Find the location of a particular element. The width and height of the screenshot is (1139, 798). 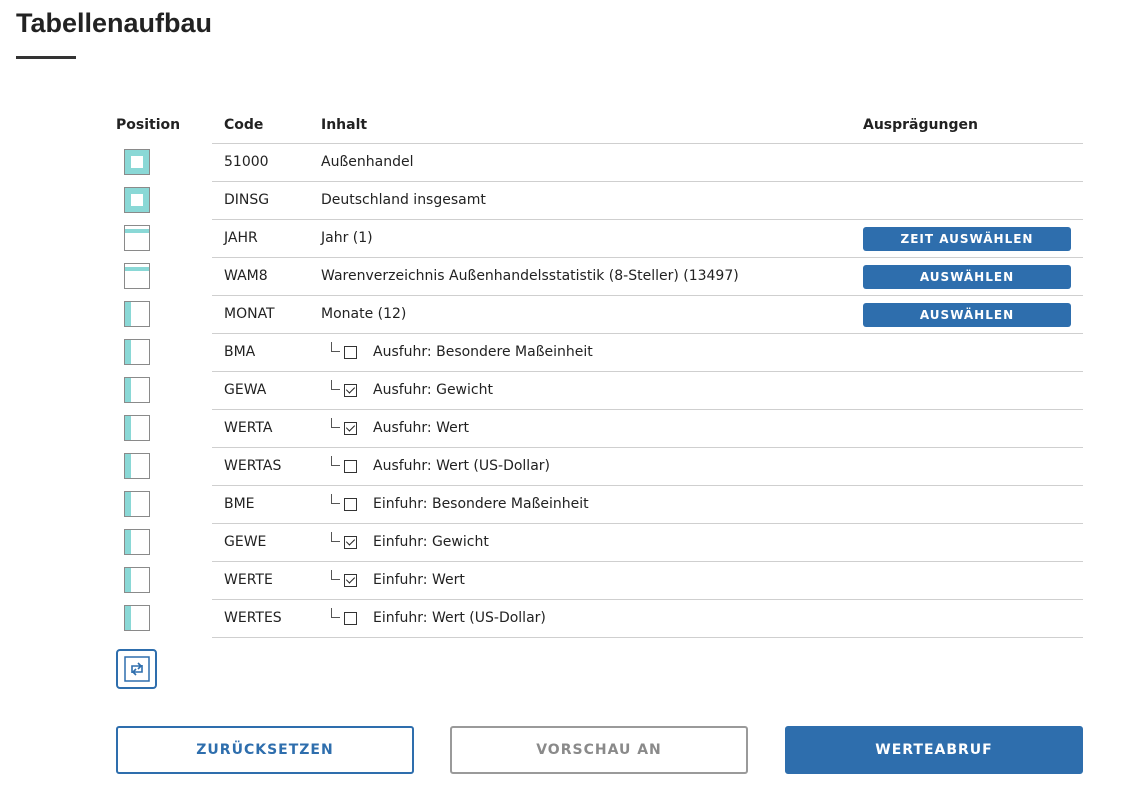

header-inhalt: Inhalt is located at coordinates (344, 125).